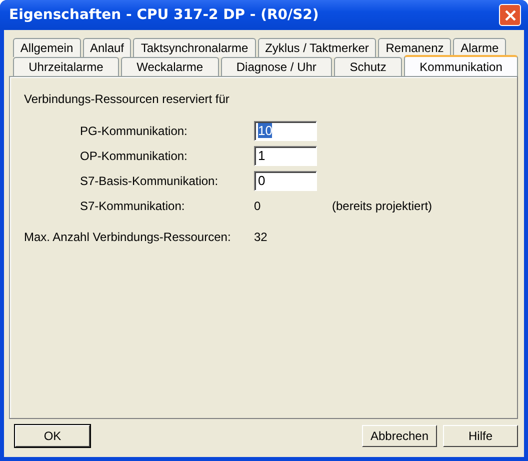  I want to click on tab: Weckalarme, so click(169, 66).